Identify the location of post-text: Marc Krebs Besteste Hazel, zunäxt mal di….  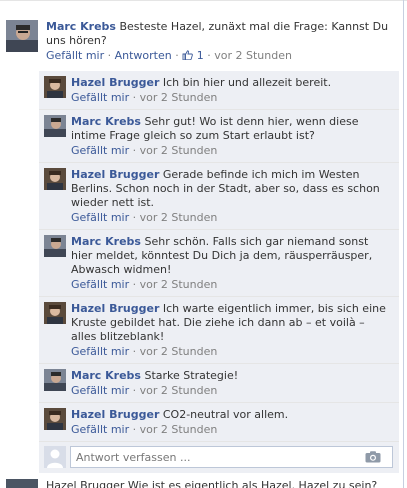
(223, 34).